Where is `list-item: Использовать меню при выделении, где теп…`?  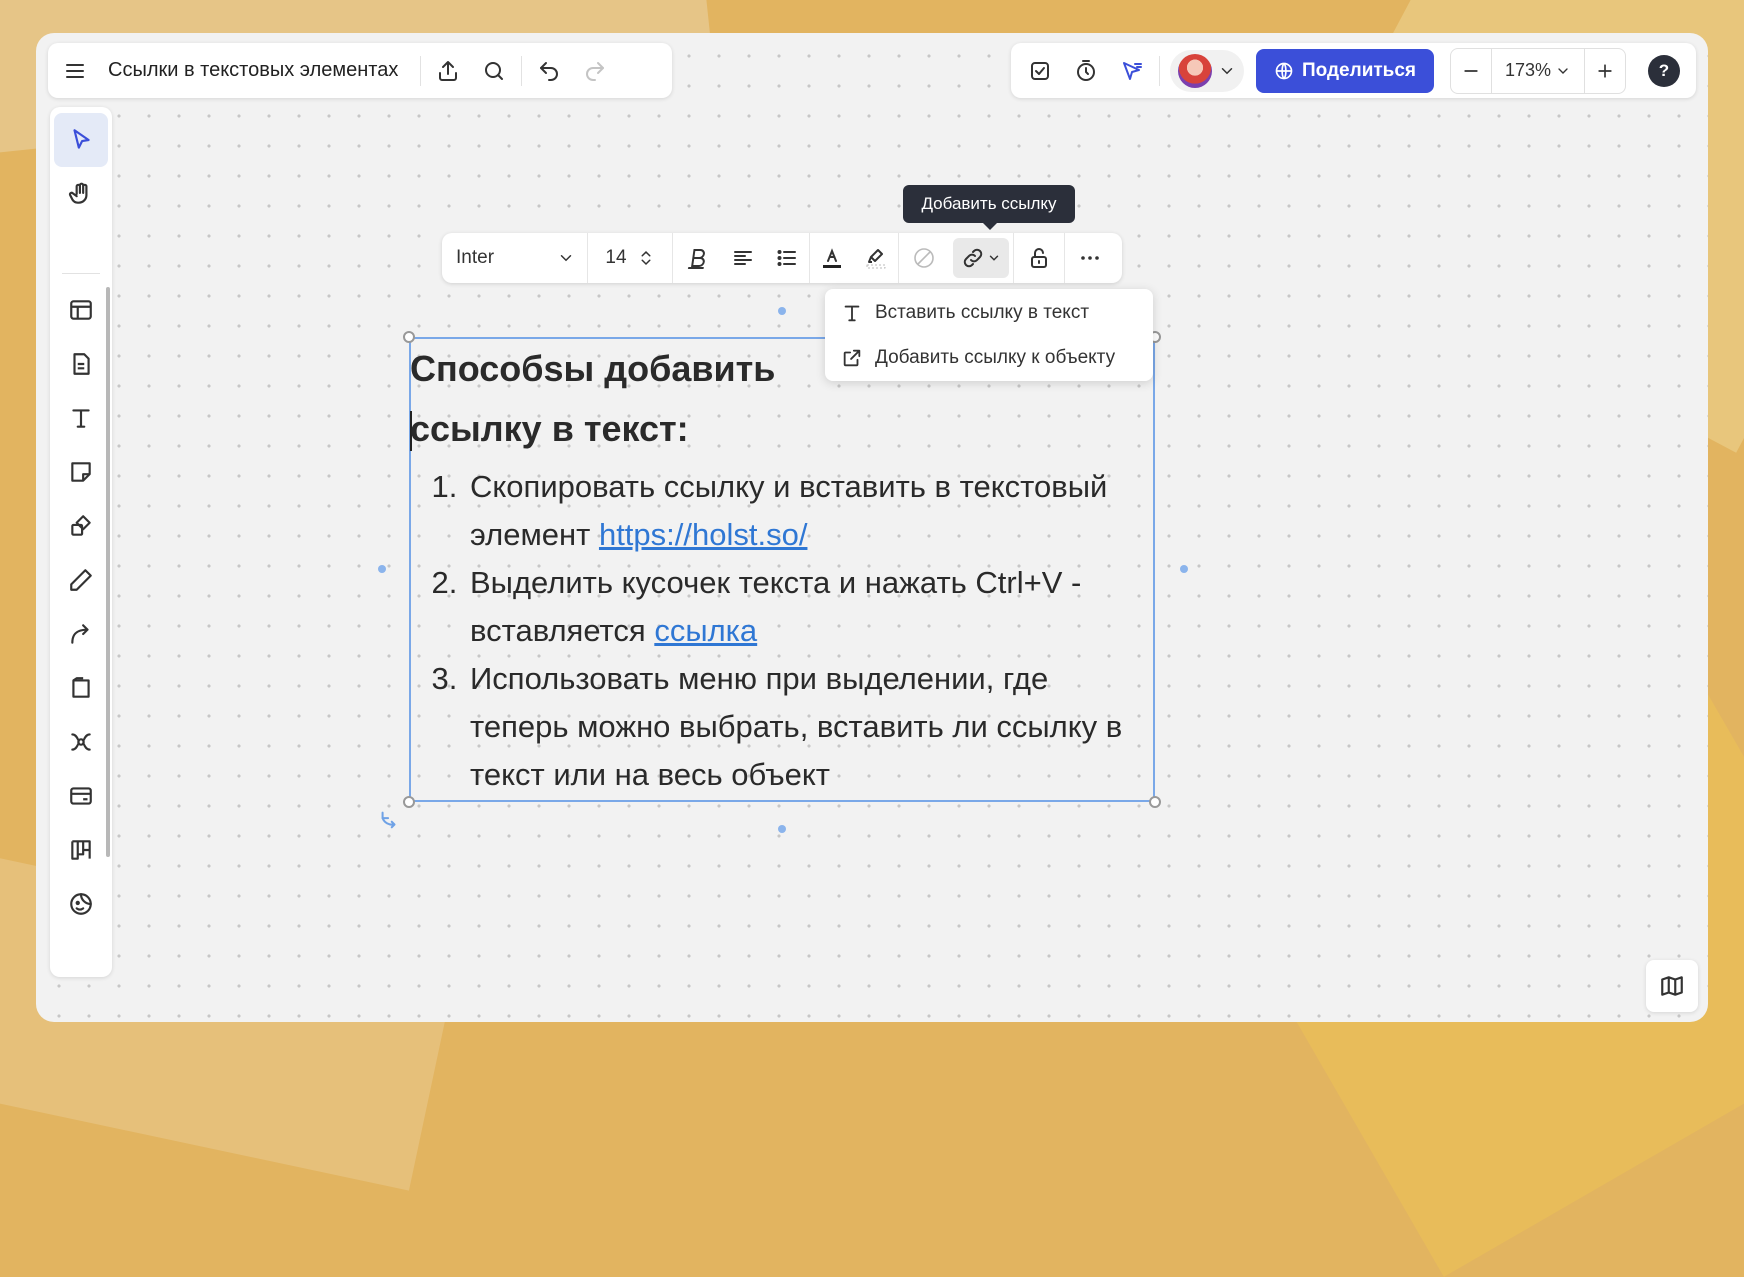
list-item: Использовать меню при выделении, где теп… is located at coordinates (810, 727).